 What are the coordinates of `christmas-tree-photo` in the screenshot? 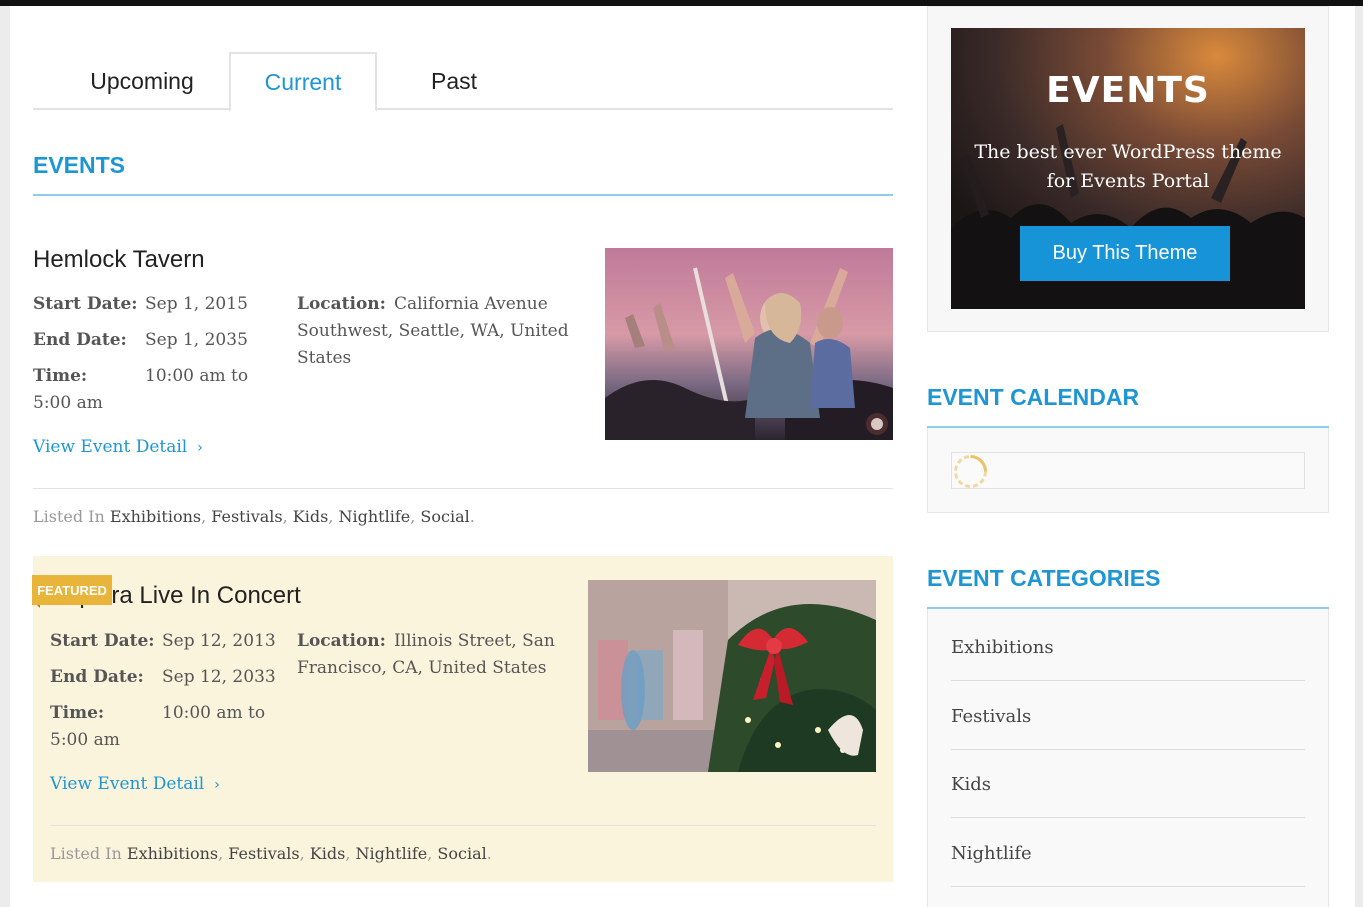 It's located at (732, 676).